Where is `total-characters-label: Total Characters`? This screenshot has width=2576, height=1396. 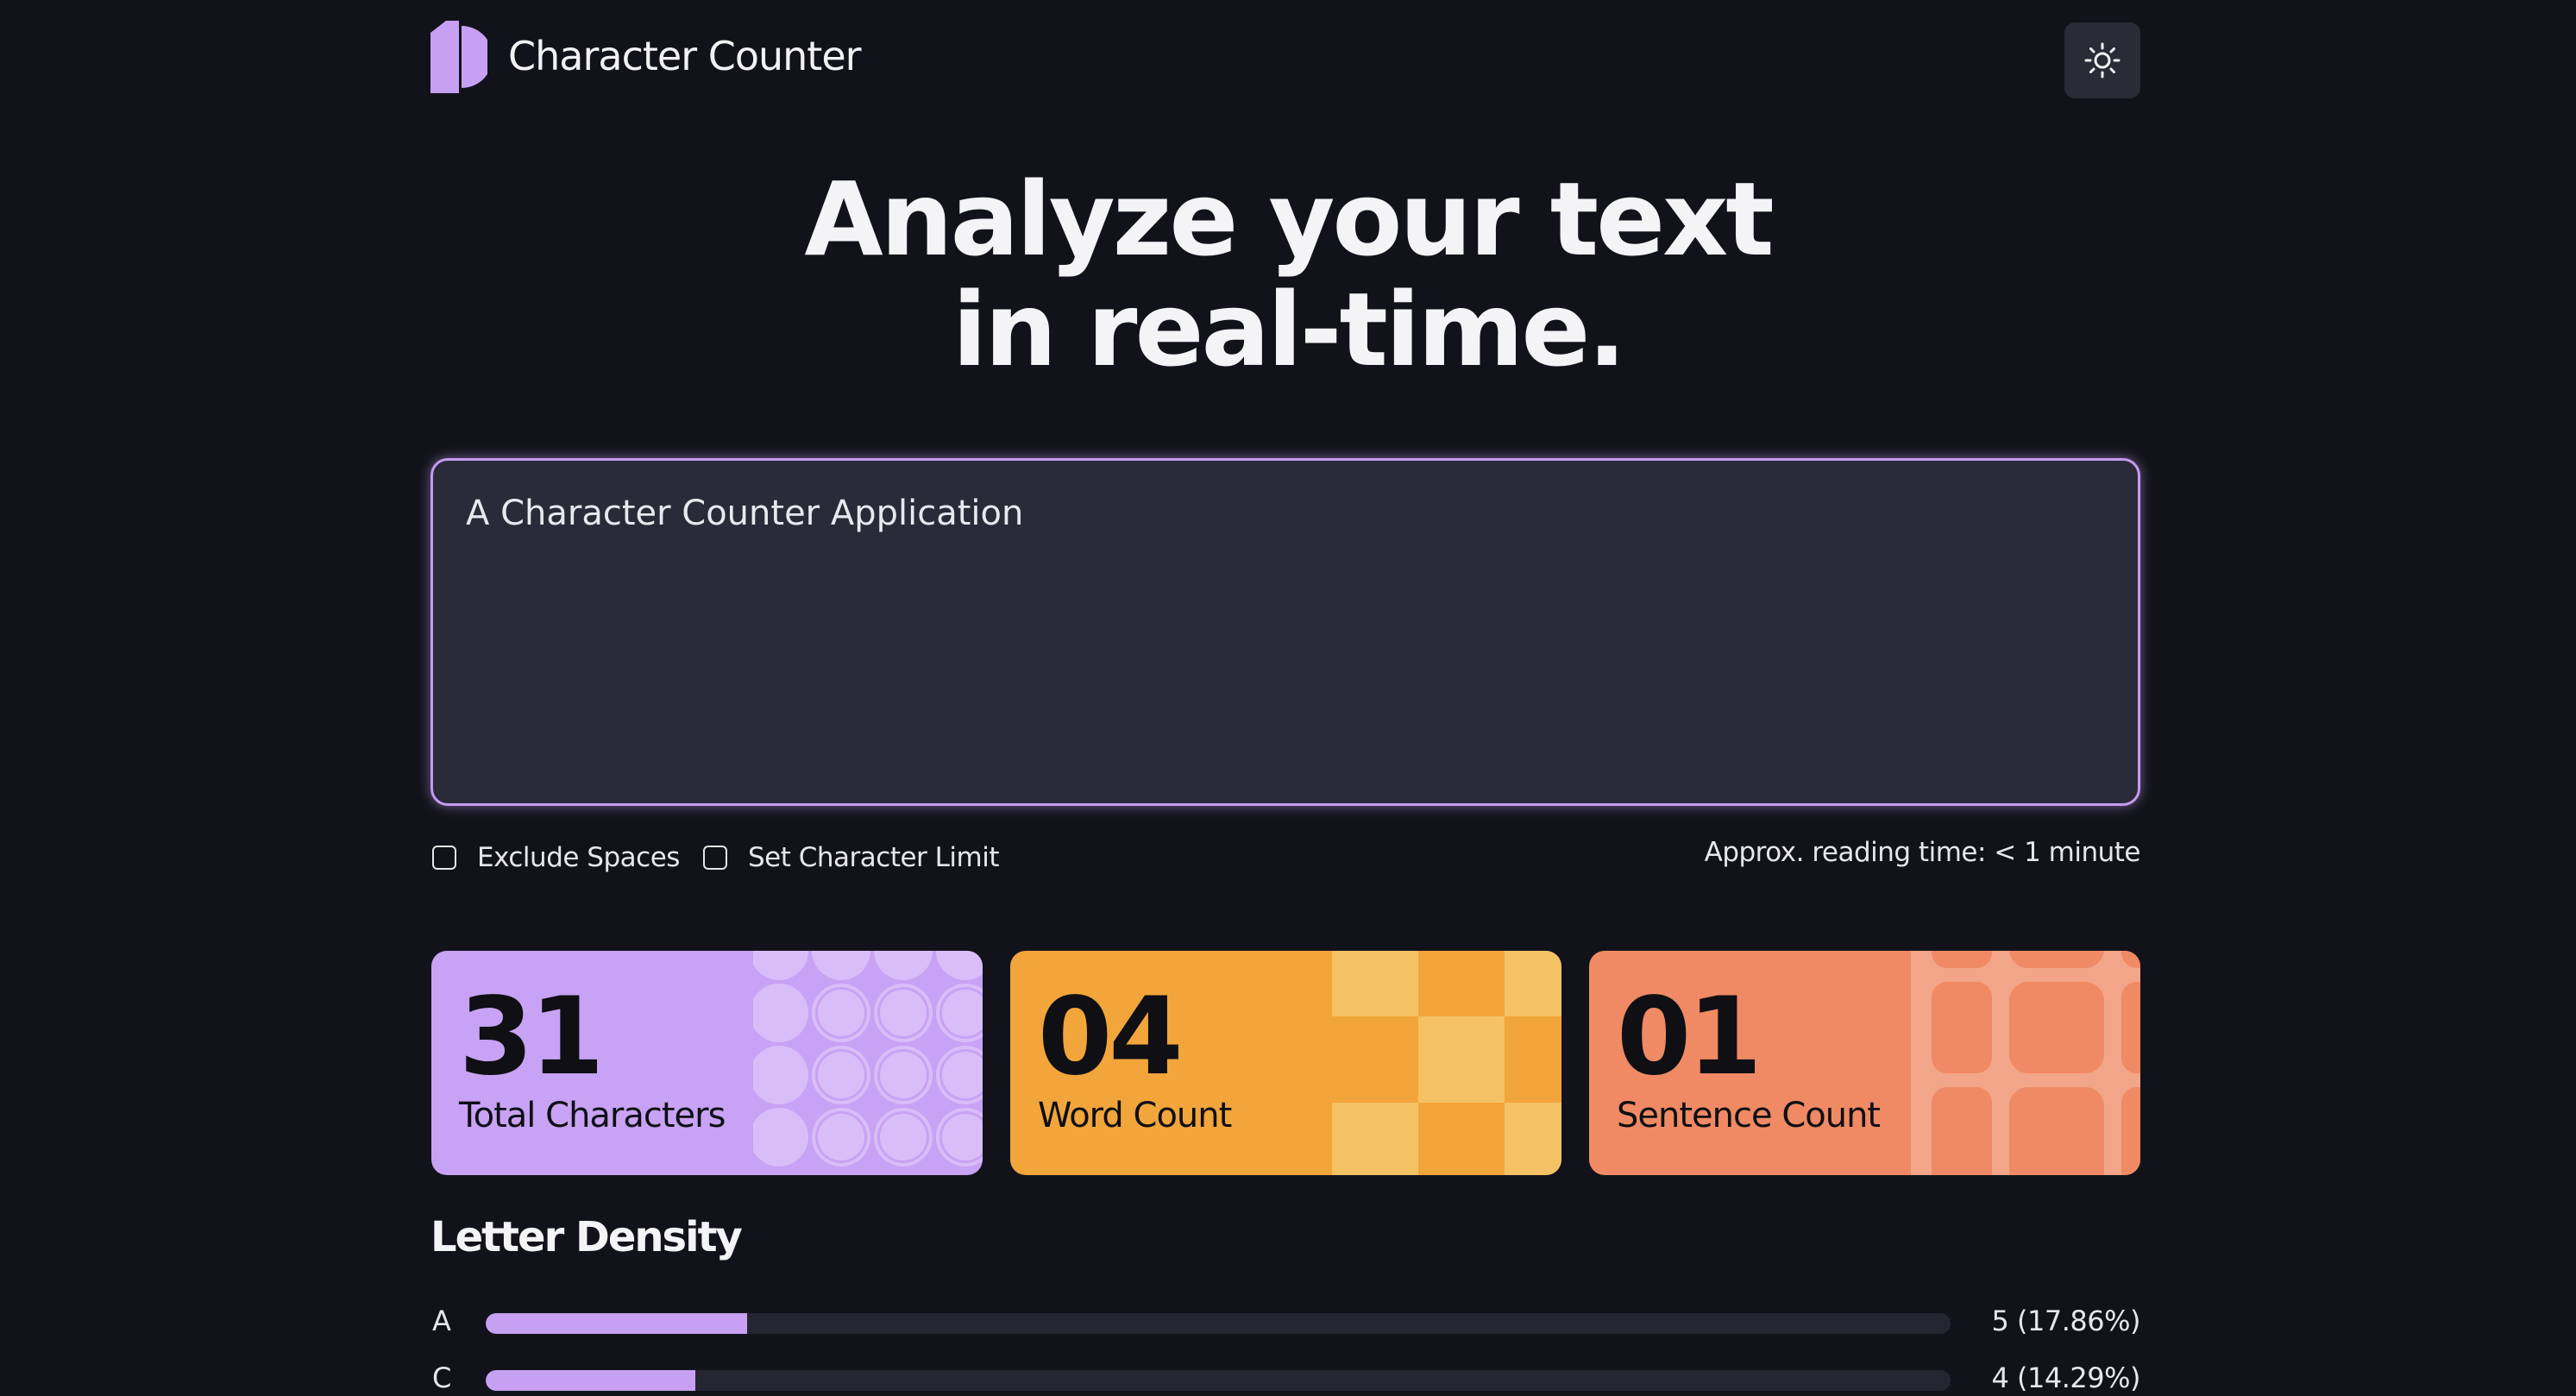 total-characters-label: Total Characters is located at coordinates (592, 1115).